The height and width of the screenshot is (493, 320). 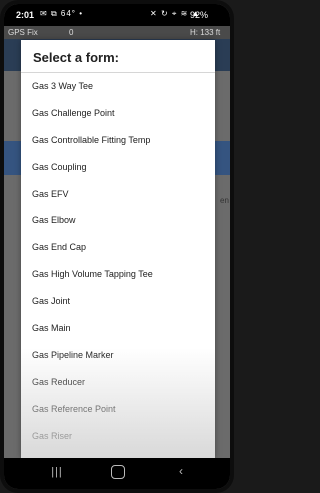 What do you see at coordinates (118, 140) in the screenshot?
I see `form-item-gas-controllable-fitting-temp: Gas Controllable Fitting Temp` at bounding box center [118, 140].